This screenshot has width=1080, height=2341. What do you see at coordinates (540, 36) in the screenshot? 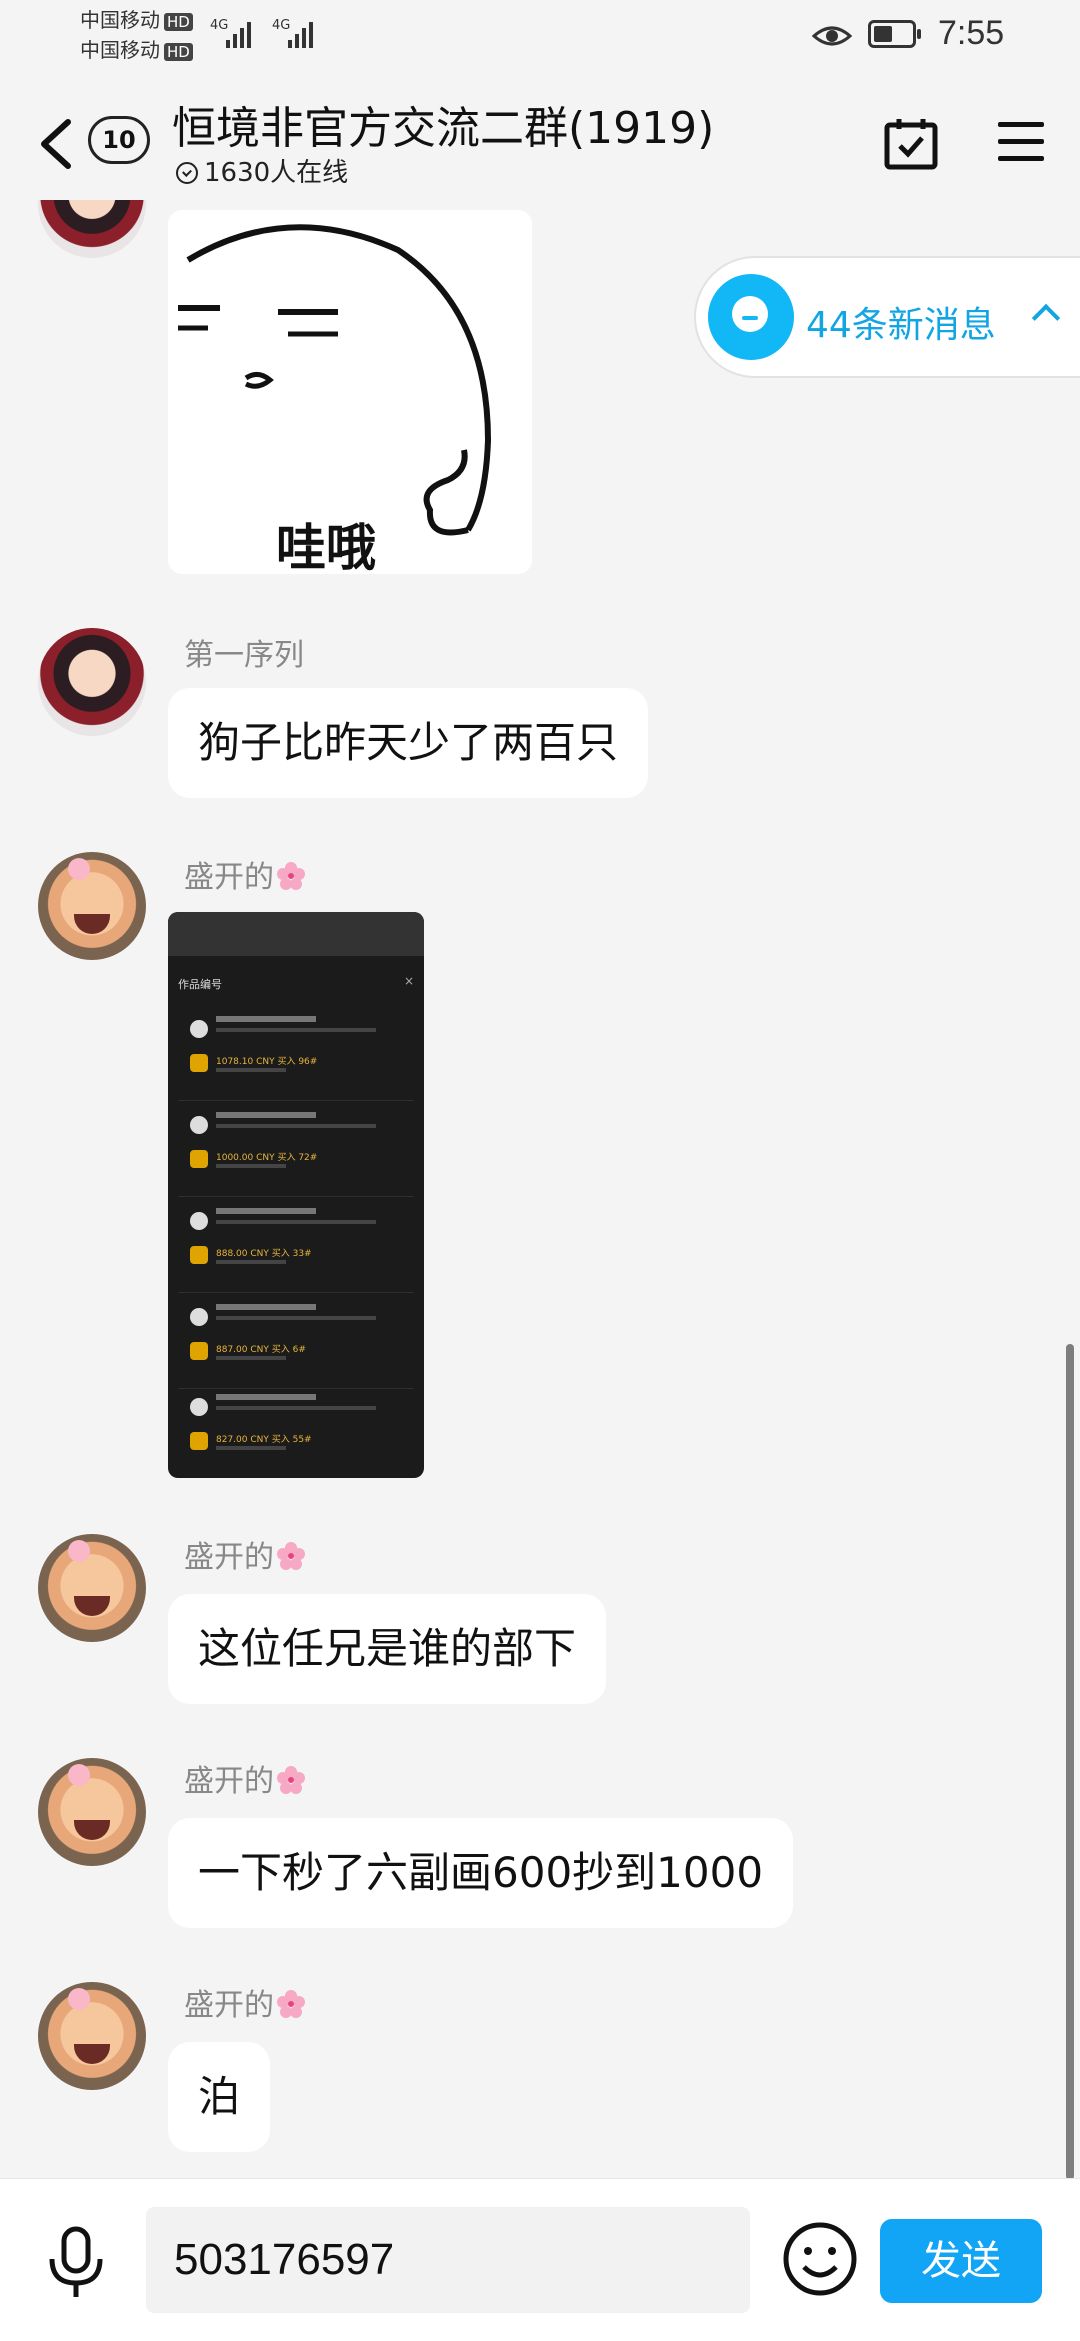
I see `status-bar: 中国移动 HD 中国移动 HD 4G 4G 7:55` at bounding box center [540, 36].